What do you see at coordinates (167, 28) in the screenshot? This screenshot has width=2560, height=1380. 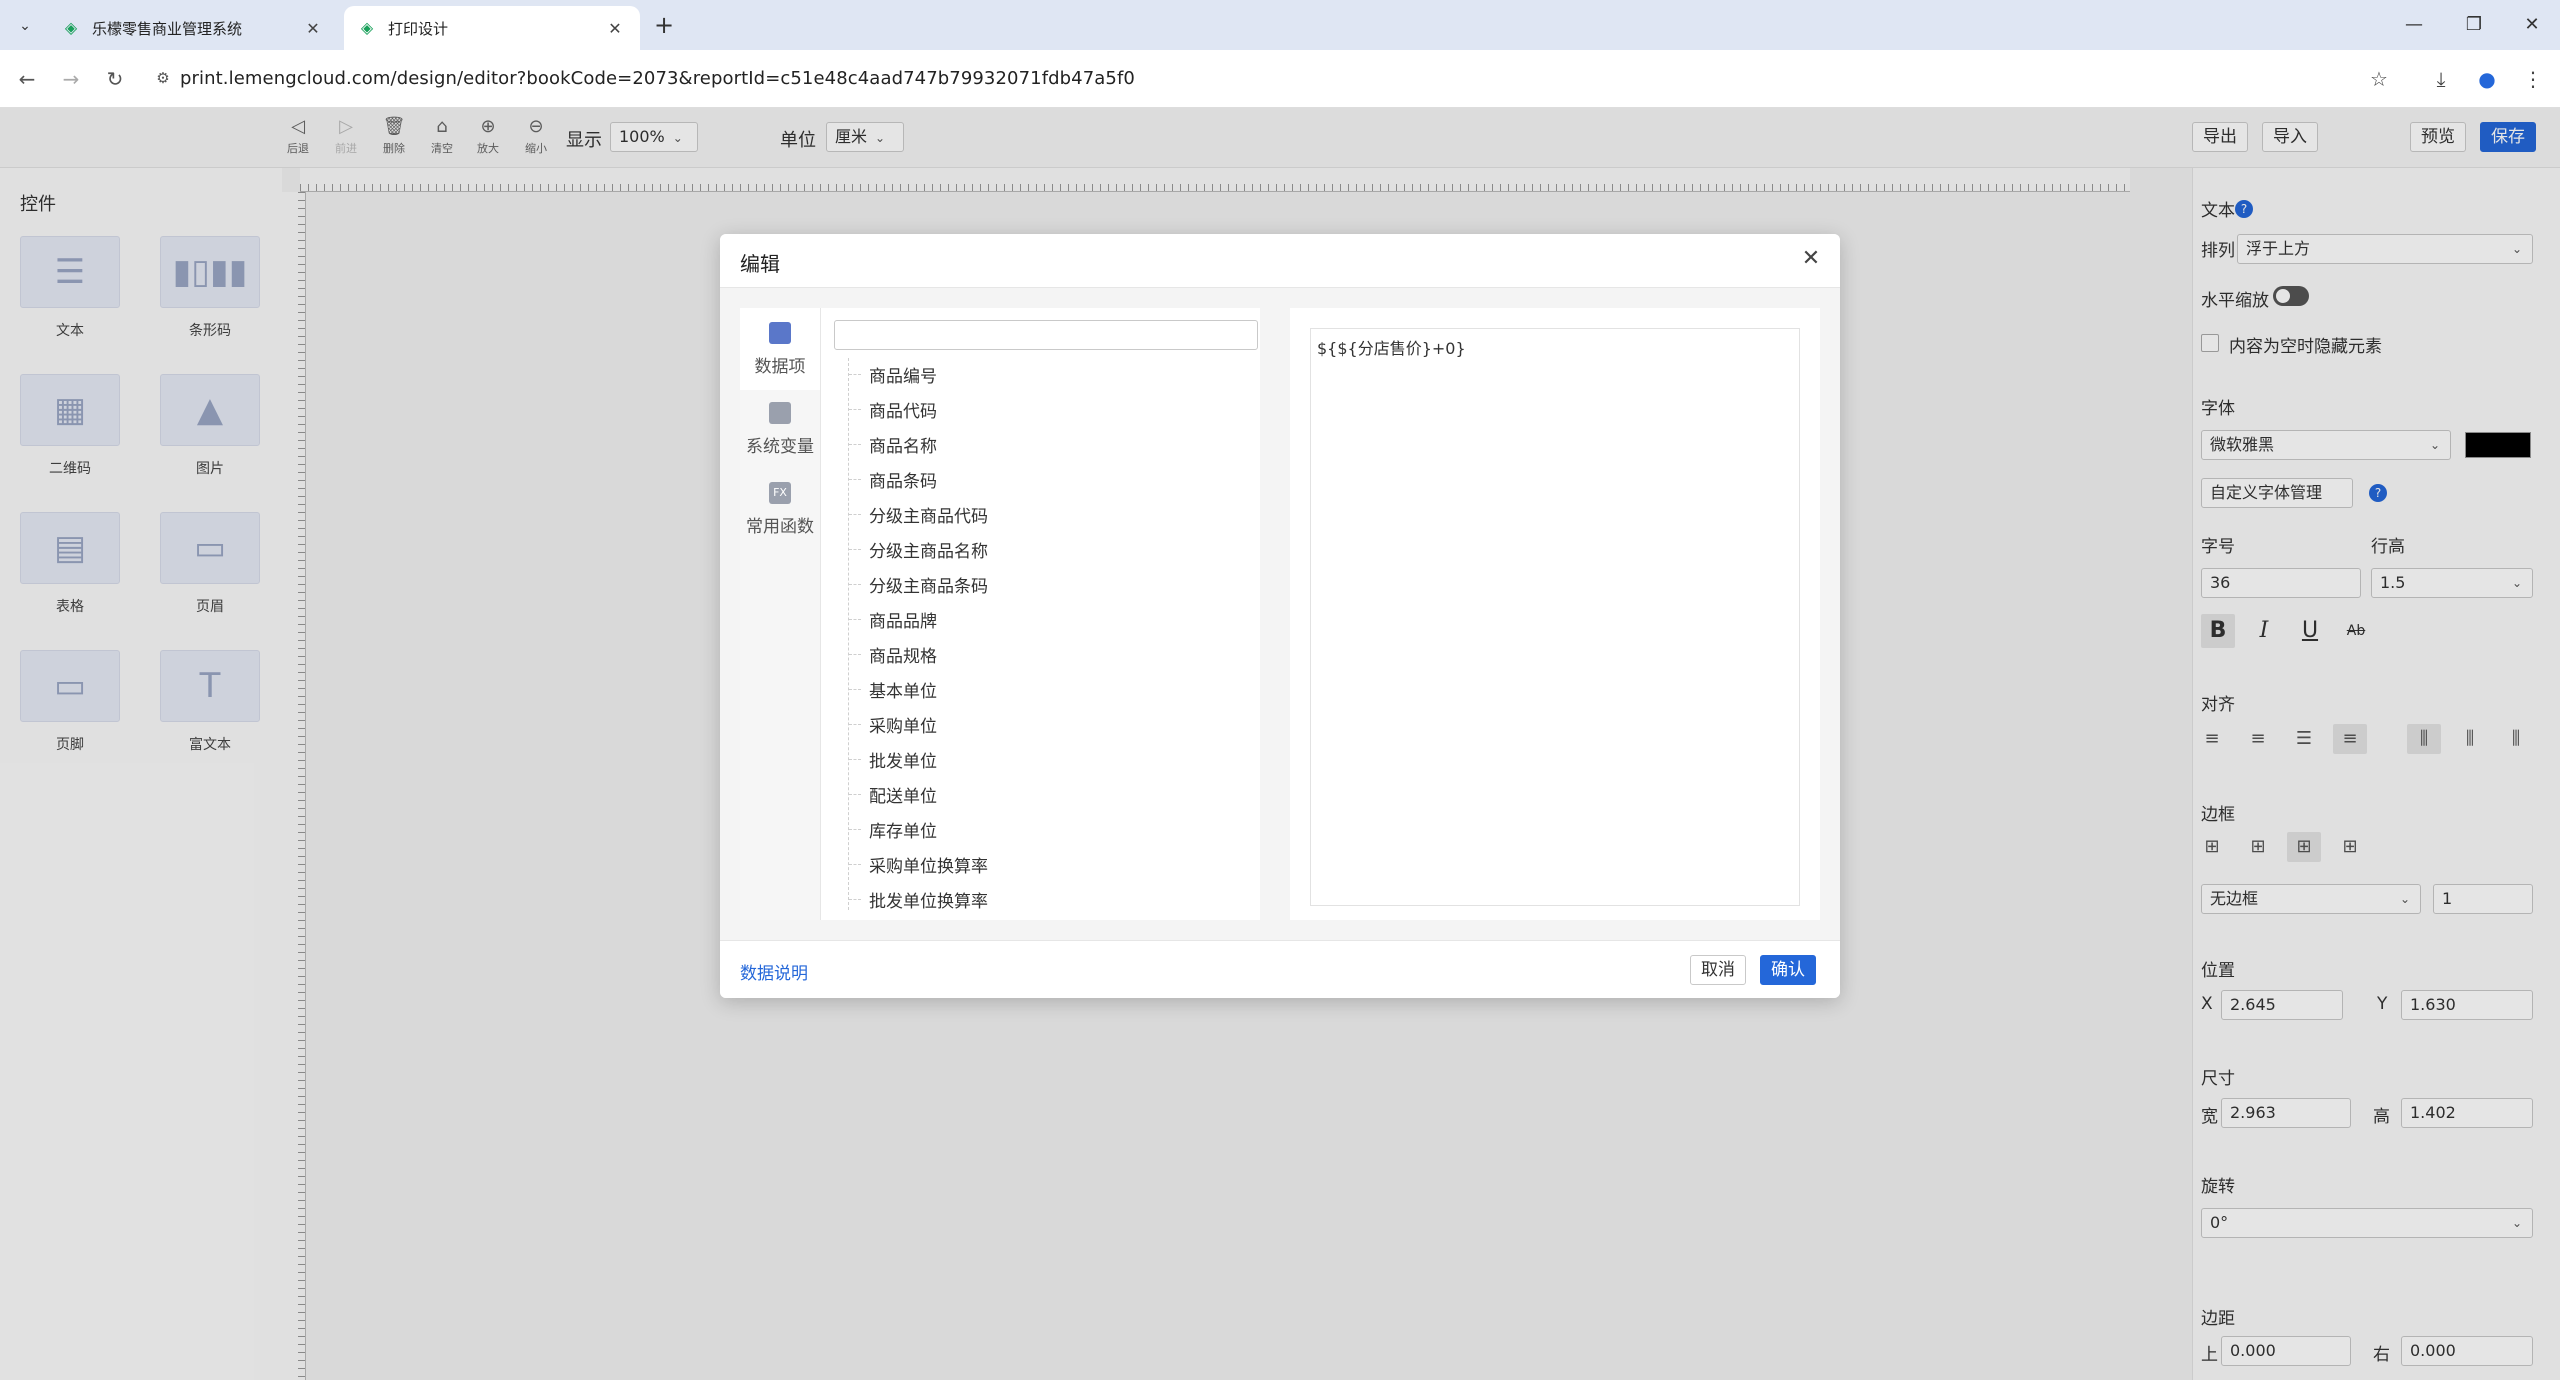 I see `tab-title: 乐檬零售商业管理系统` at bounding box center [167, 28].